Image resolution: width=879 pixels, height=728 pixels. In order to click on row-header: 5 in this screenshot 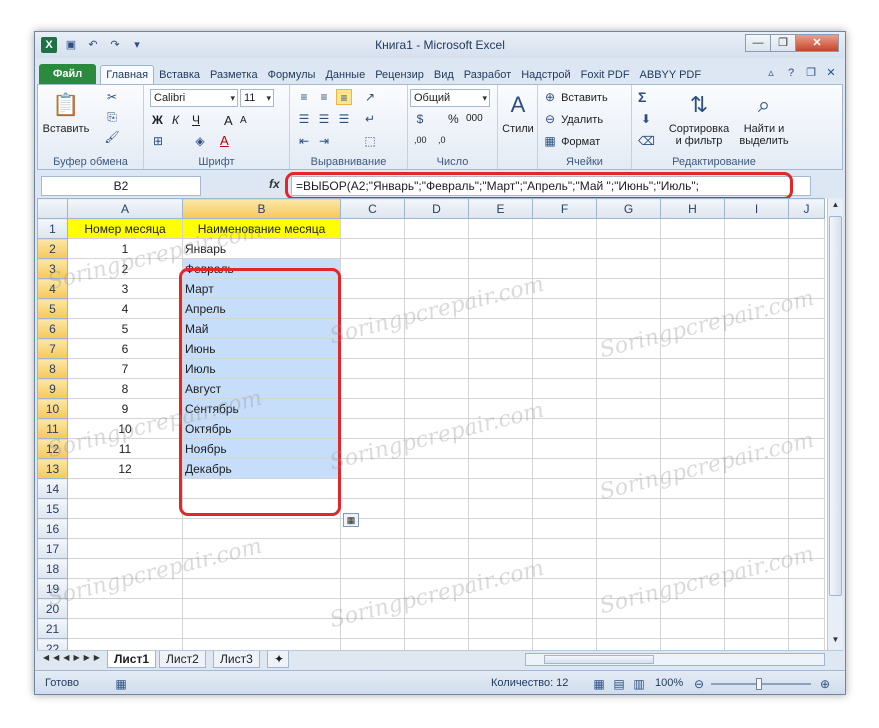, I will do `click(52, 308)`.